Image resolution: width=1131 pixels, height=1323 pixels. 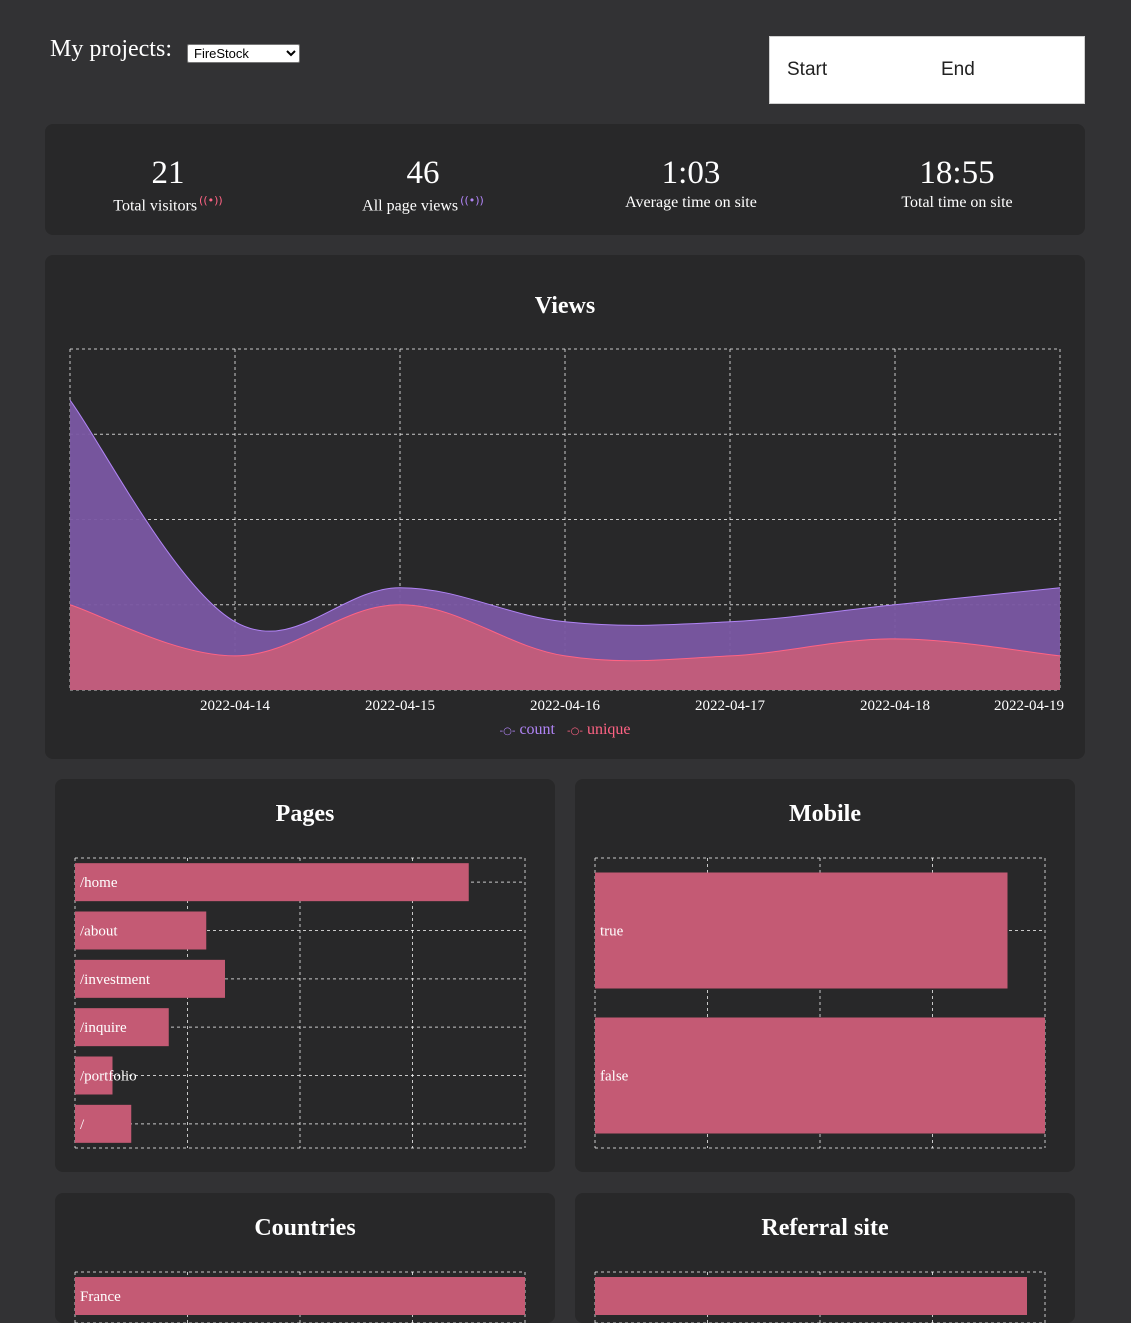 What do you see at coordinates (108, 1077) in the screenshot?
I see `bar-label: /portfolio` at bounding box center [108, 1077].